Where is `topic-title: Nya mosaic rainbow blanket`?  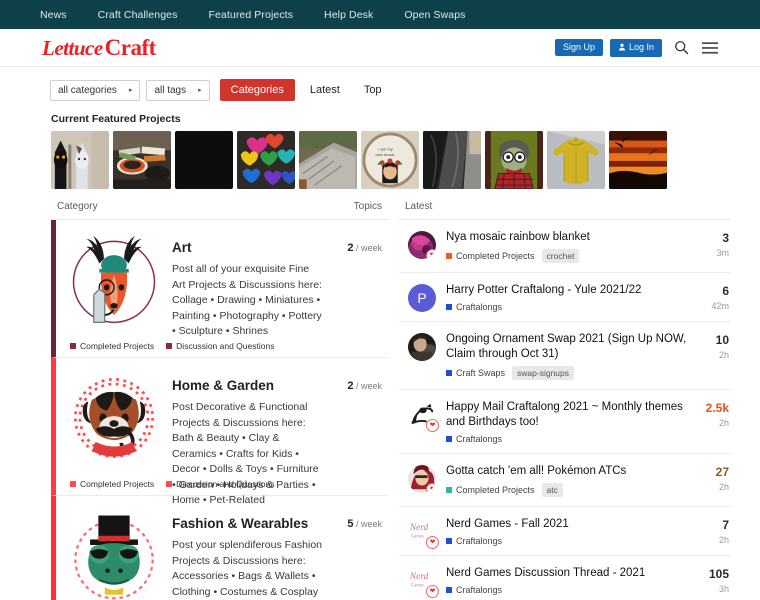
topic-title: Nya mosaic rainbow blanket is located at coordinates (567, 237).